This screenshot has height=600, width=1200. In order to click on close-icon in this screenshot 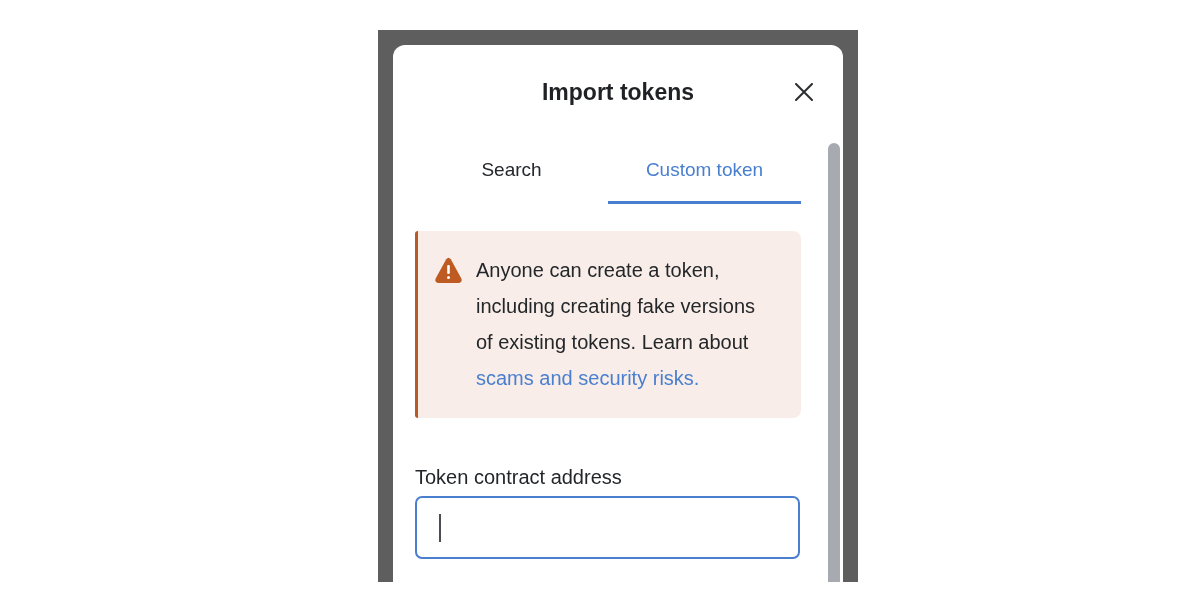, I will do `click(804, 92)`.